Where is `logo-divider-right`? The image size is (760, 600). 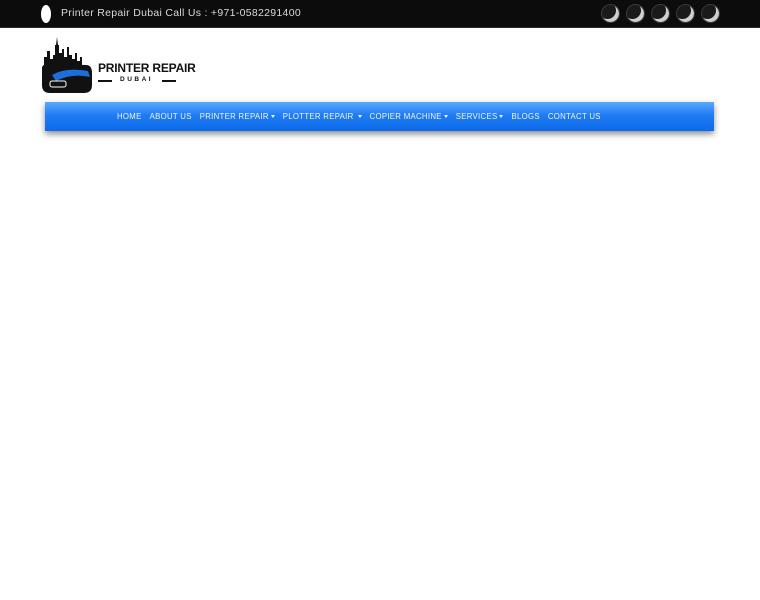 logo-divider-right is located at coordinates (169, 81).